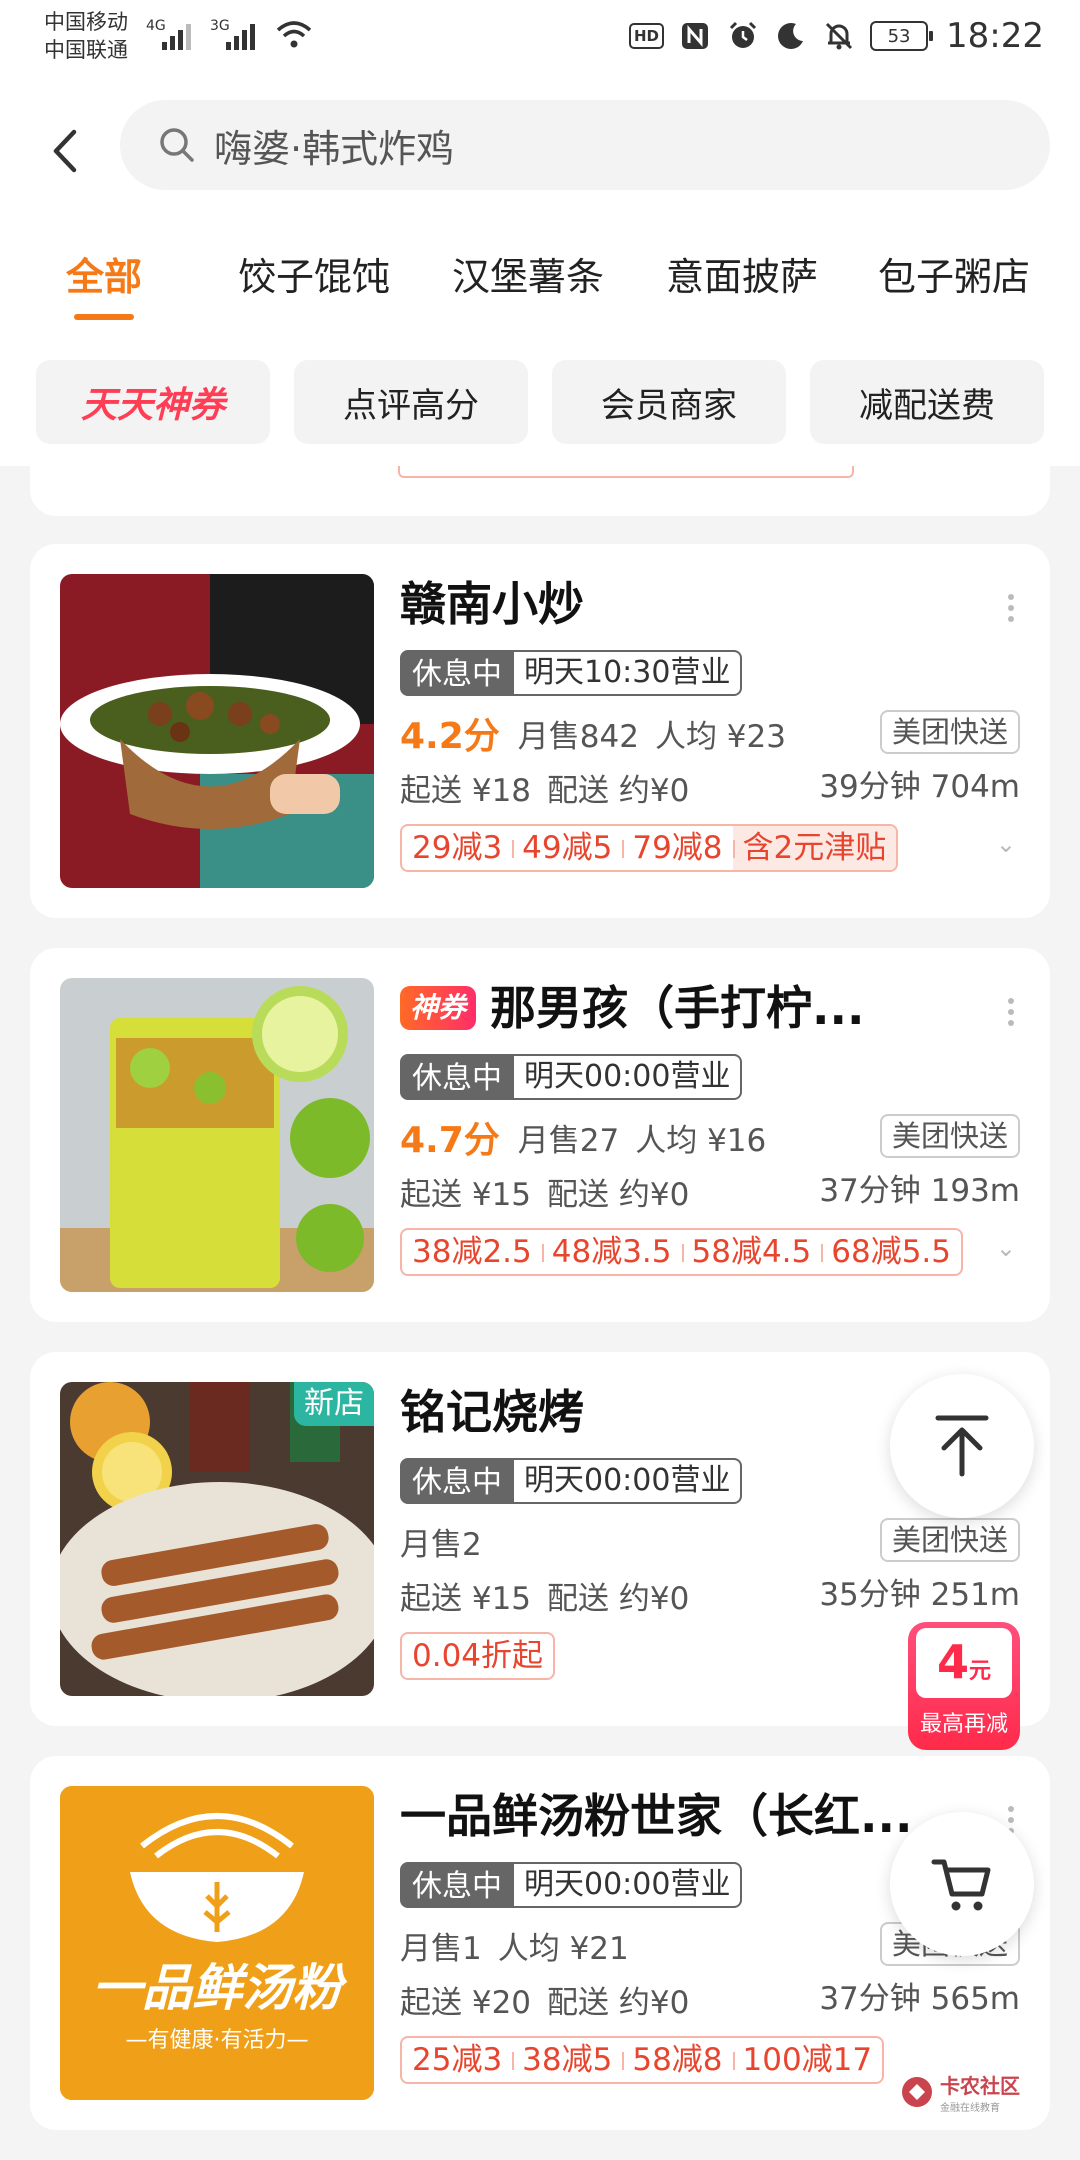  I want to click on store-image: 一品鲜汤粉 —有健康·有活力—, so click(217, 1943).